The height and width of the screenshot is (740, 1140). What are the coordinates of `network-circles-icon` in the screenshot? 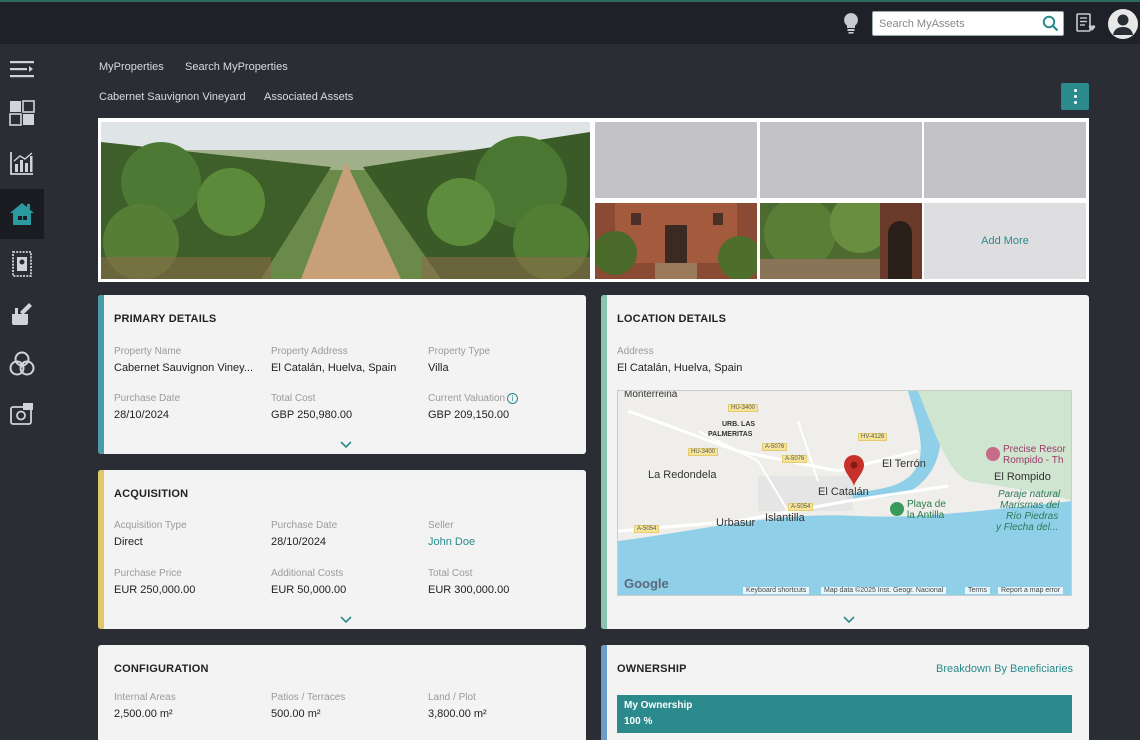 It's located at (22, 363).